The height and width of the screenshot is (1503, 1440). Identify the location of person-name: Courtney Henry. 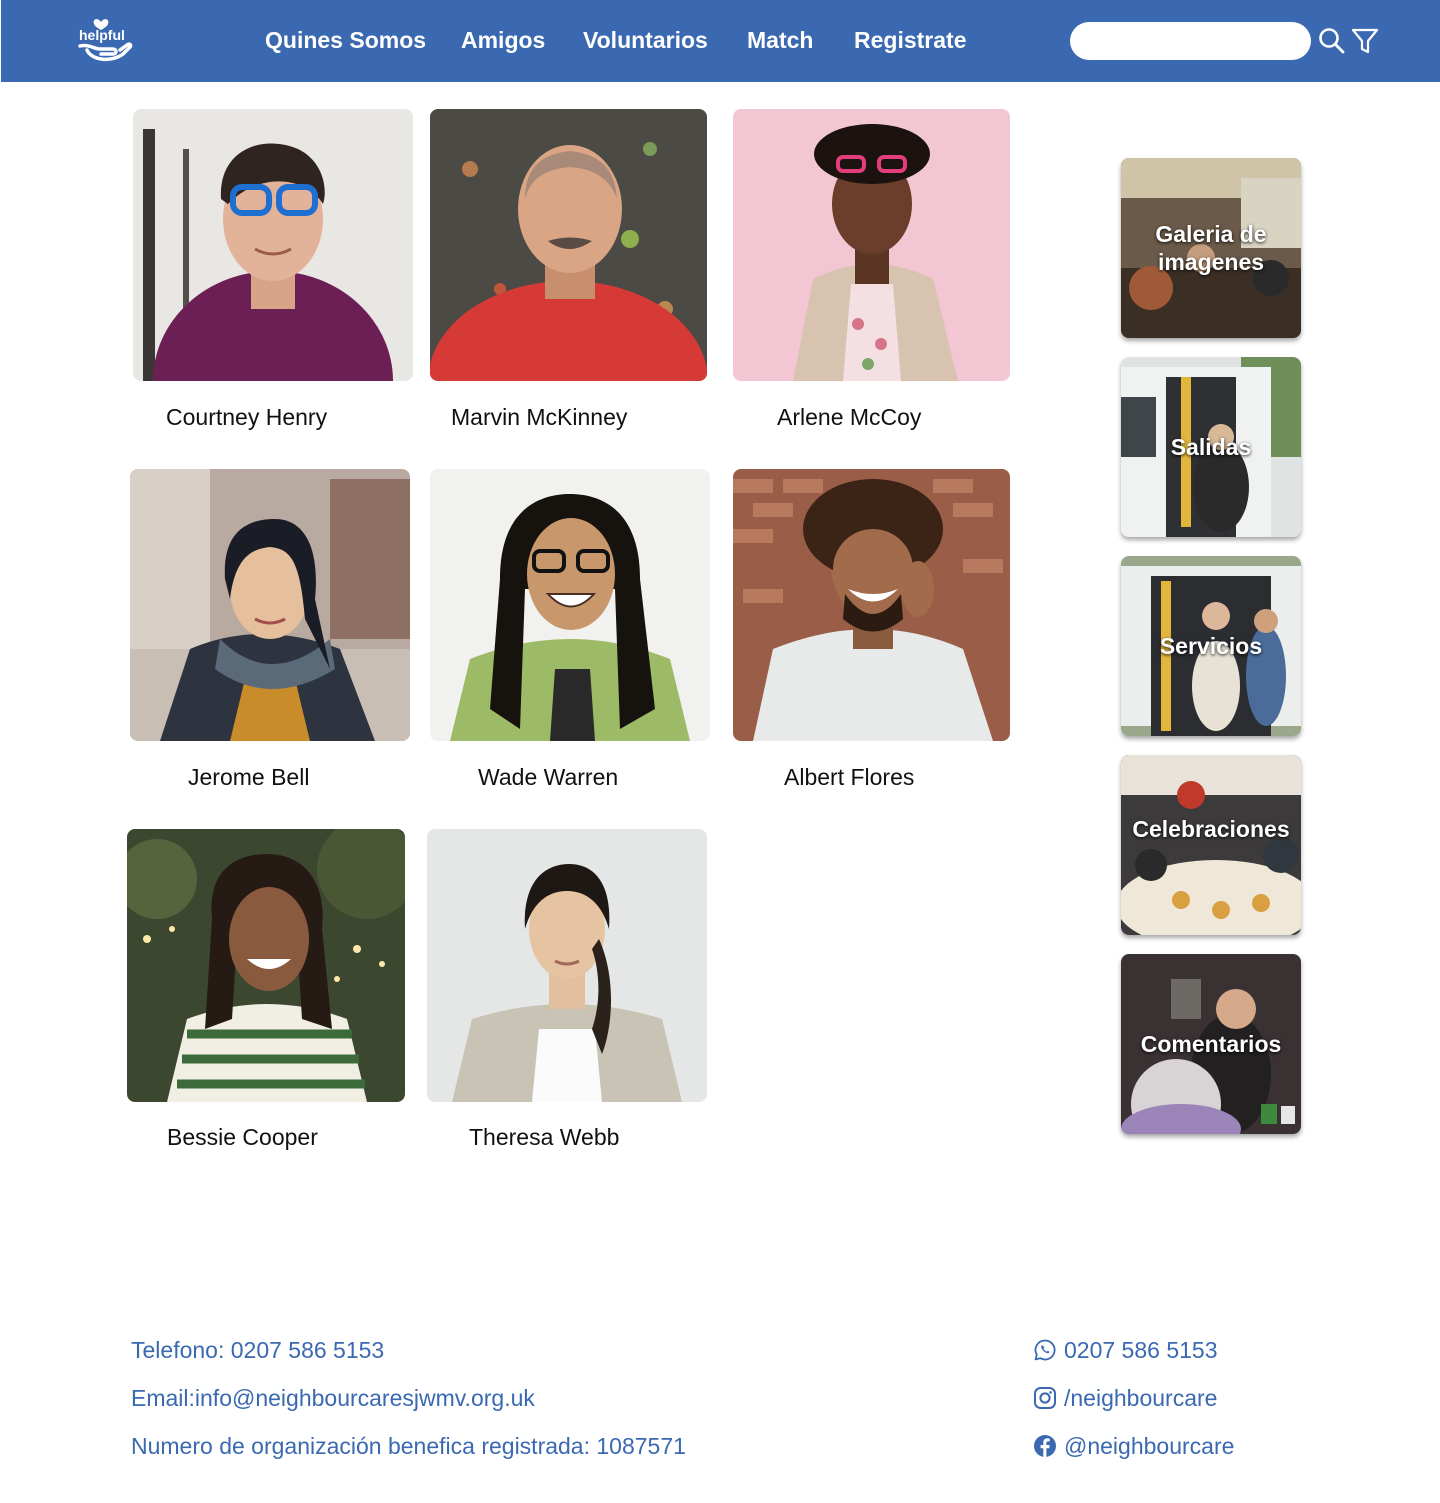
(247, 417).